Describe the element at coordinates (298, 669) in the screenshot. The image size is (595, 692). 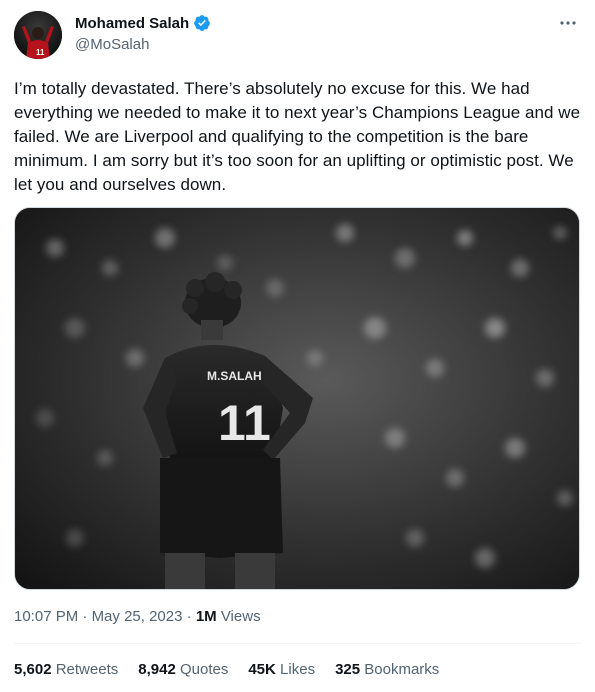
I see `likes-label: Likes` at that location.